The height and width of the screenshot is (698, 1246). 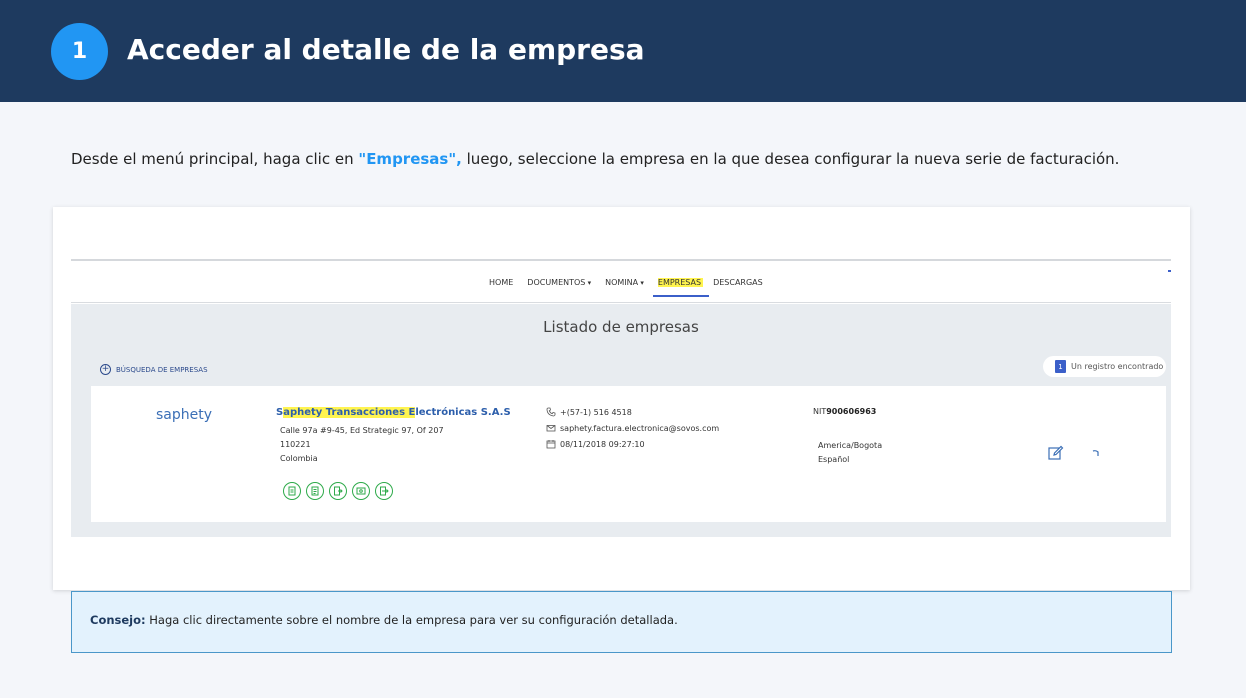 What do you see at coordinates (184, 415) in the screenshot?
I see `company-logo: saphety` at bounding box center [184, 415].